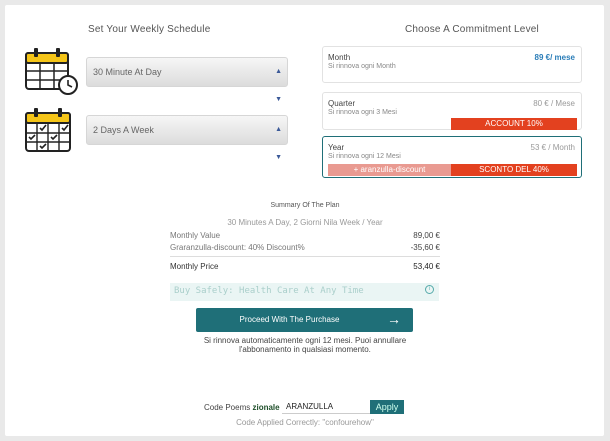  I want to click on duration-value: 30 Minute At Day, so click(127, 72).